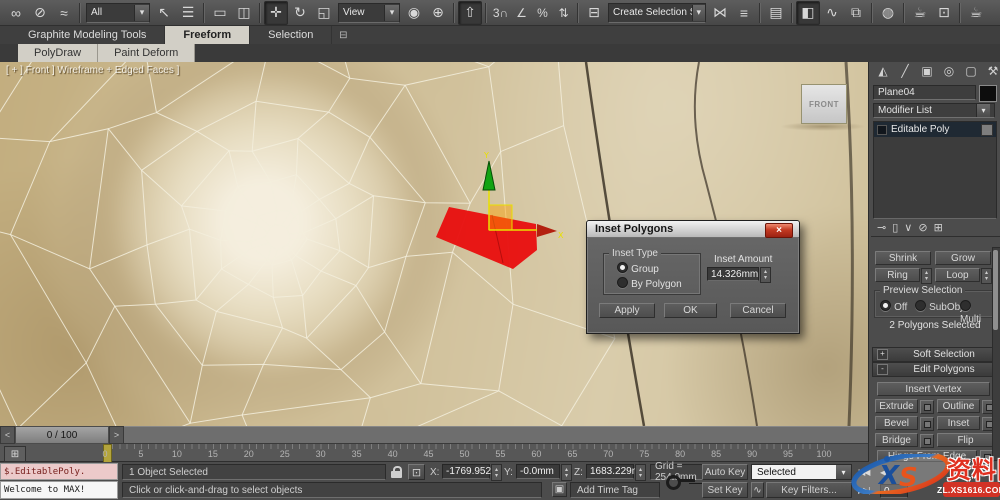 This screenshot has width=1000, height=500. I want to click on bind-to-space-warp-icon: ≈, so click(64, 13).